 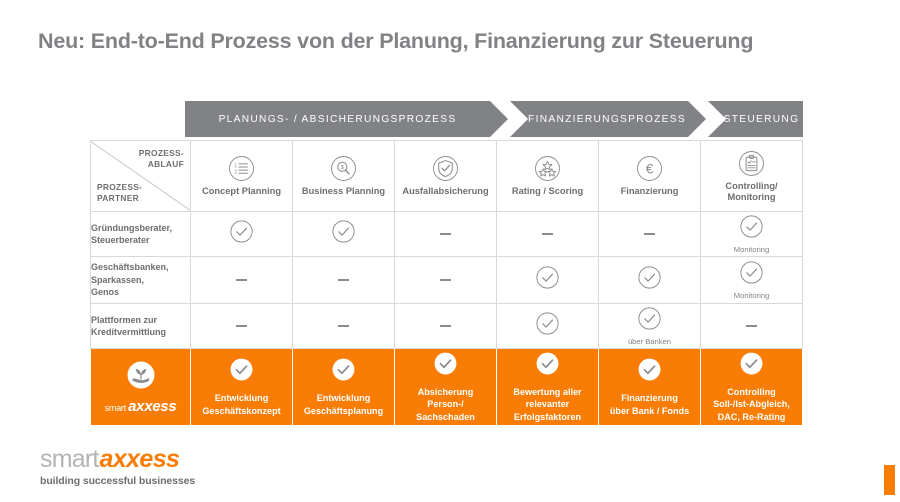 I want to click on cell-r3c5: über Banken, so click(x=649, y=326).